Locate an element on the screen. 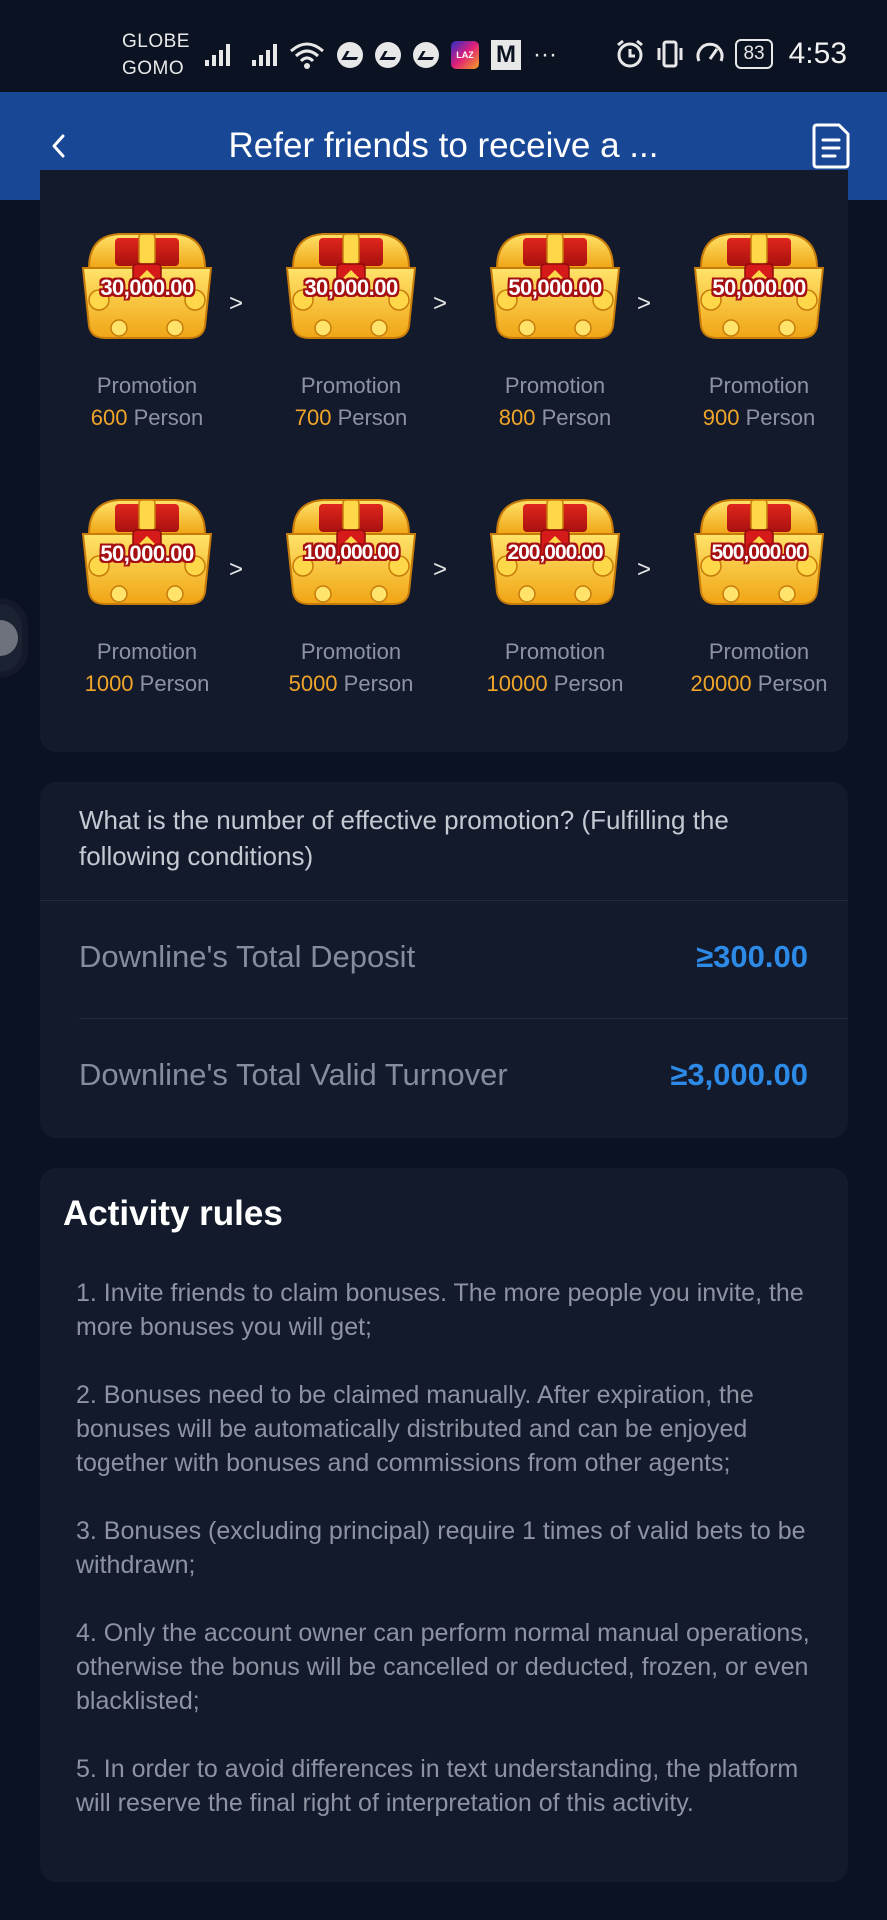  records-button is located at coordinates (832, 146).